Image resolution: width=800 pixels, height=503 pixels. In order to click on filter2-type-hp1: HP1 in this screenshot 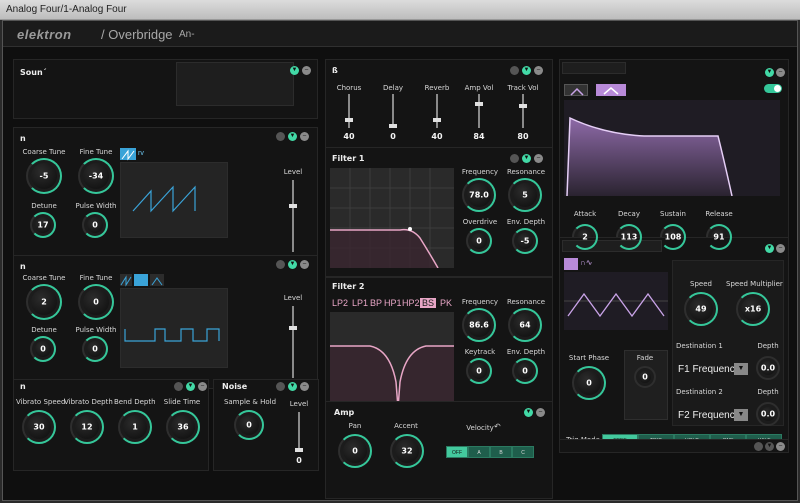, I will do `click(393, 303)`.